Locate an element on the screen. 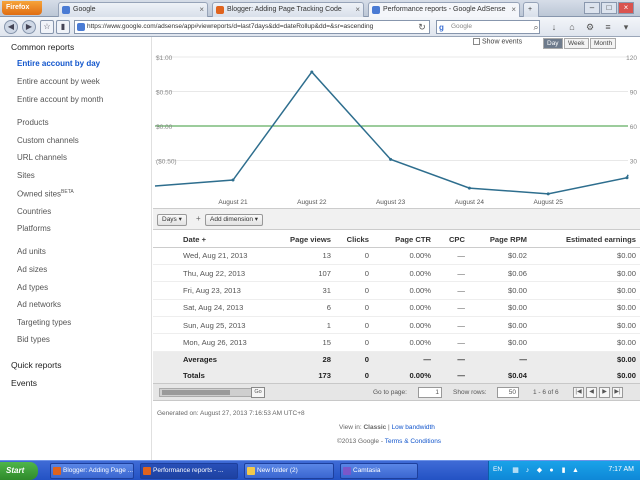  events-link: Events is located at coordinates (24, 383).